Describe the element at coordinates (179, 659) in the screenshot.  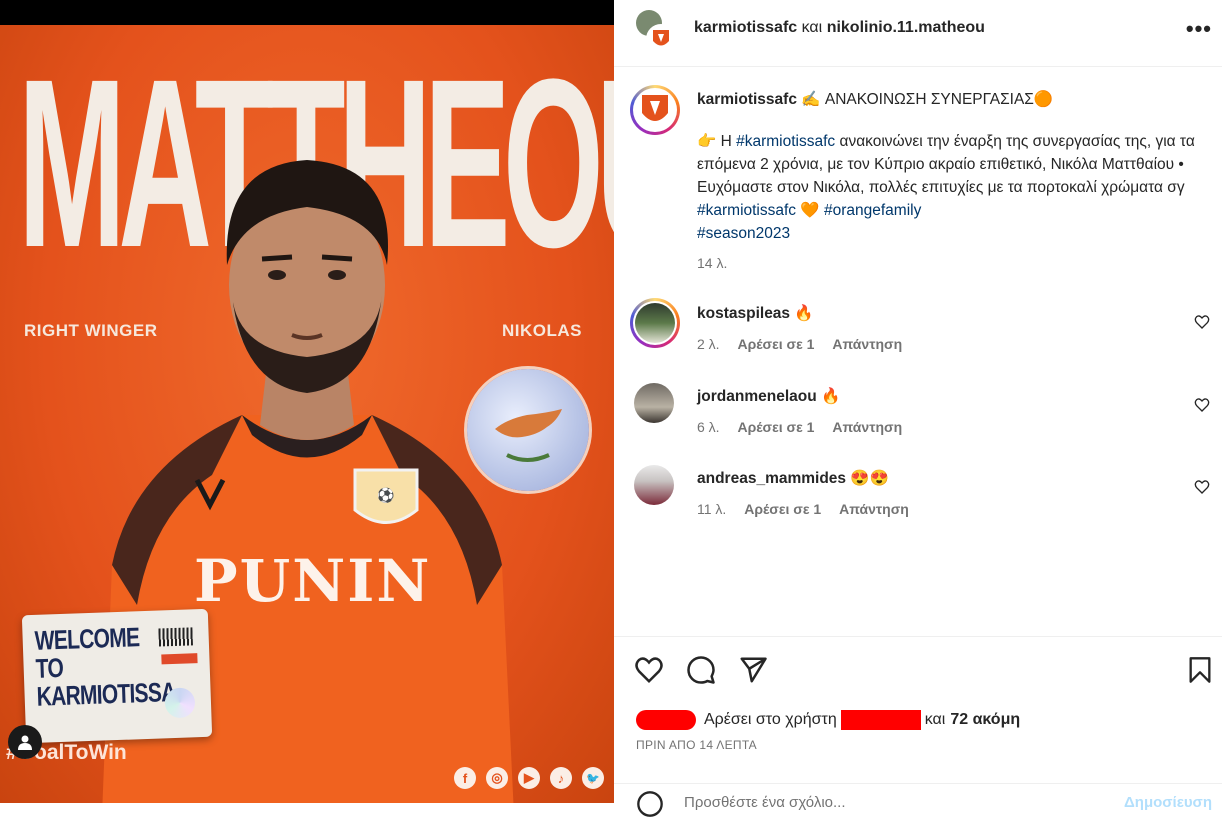
I see `ticket-stripe` at that location.